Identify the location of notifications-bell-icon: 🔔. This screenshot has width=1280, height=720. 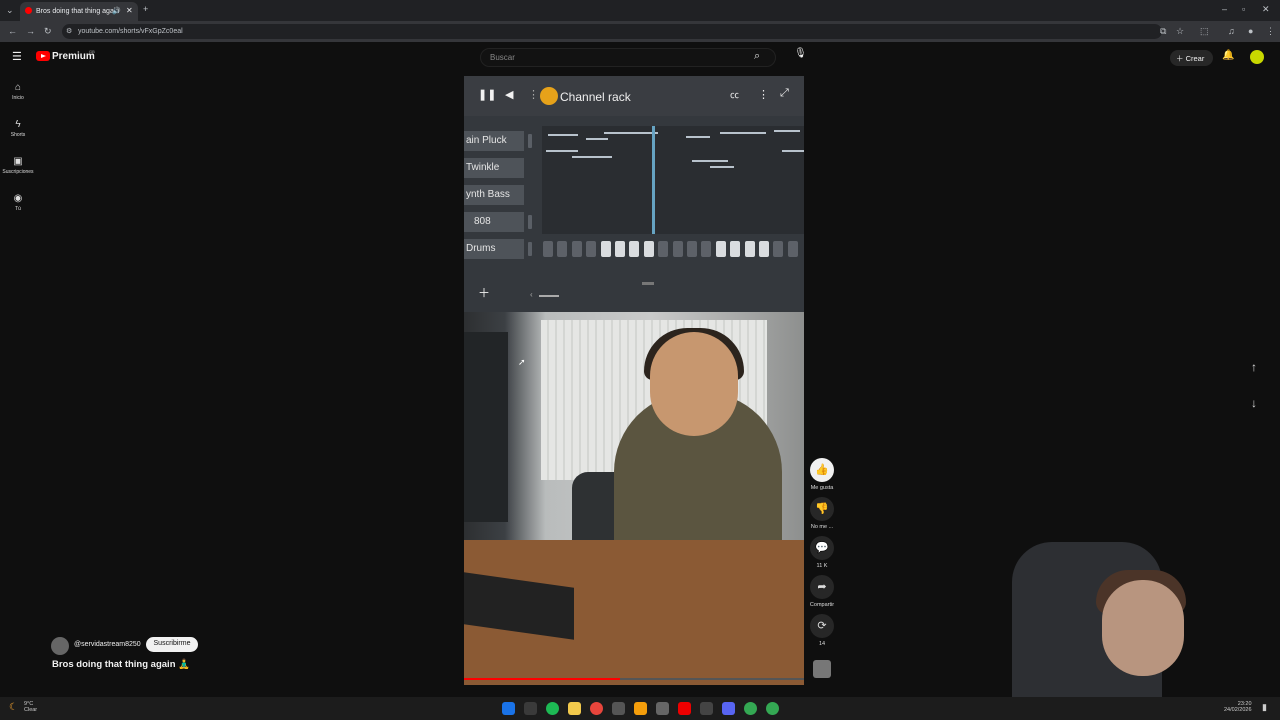
(1228, 55).